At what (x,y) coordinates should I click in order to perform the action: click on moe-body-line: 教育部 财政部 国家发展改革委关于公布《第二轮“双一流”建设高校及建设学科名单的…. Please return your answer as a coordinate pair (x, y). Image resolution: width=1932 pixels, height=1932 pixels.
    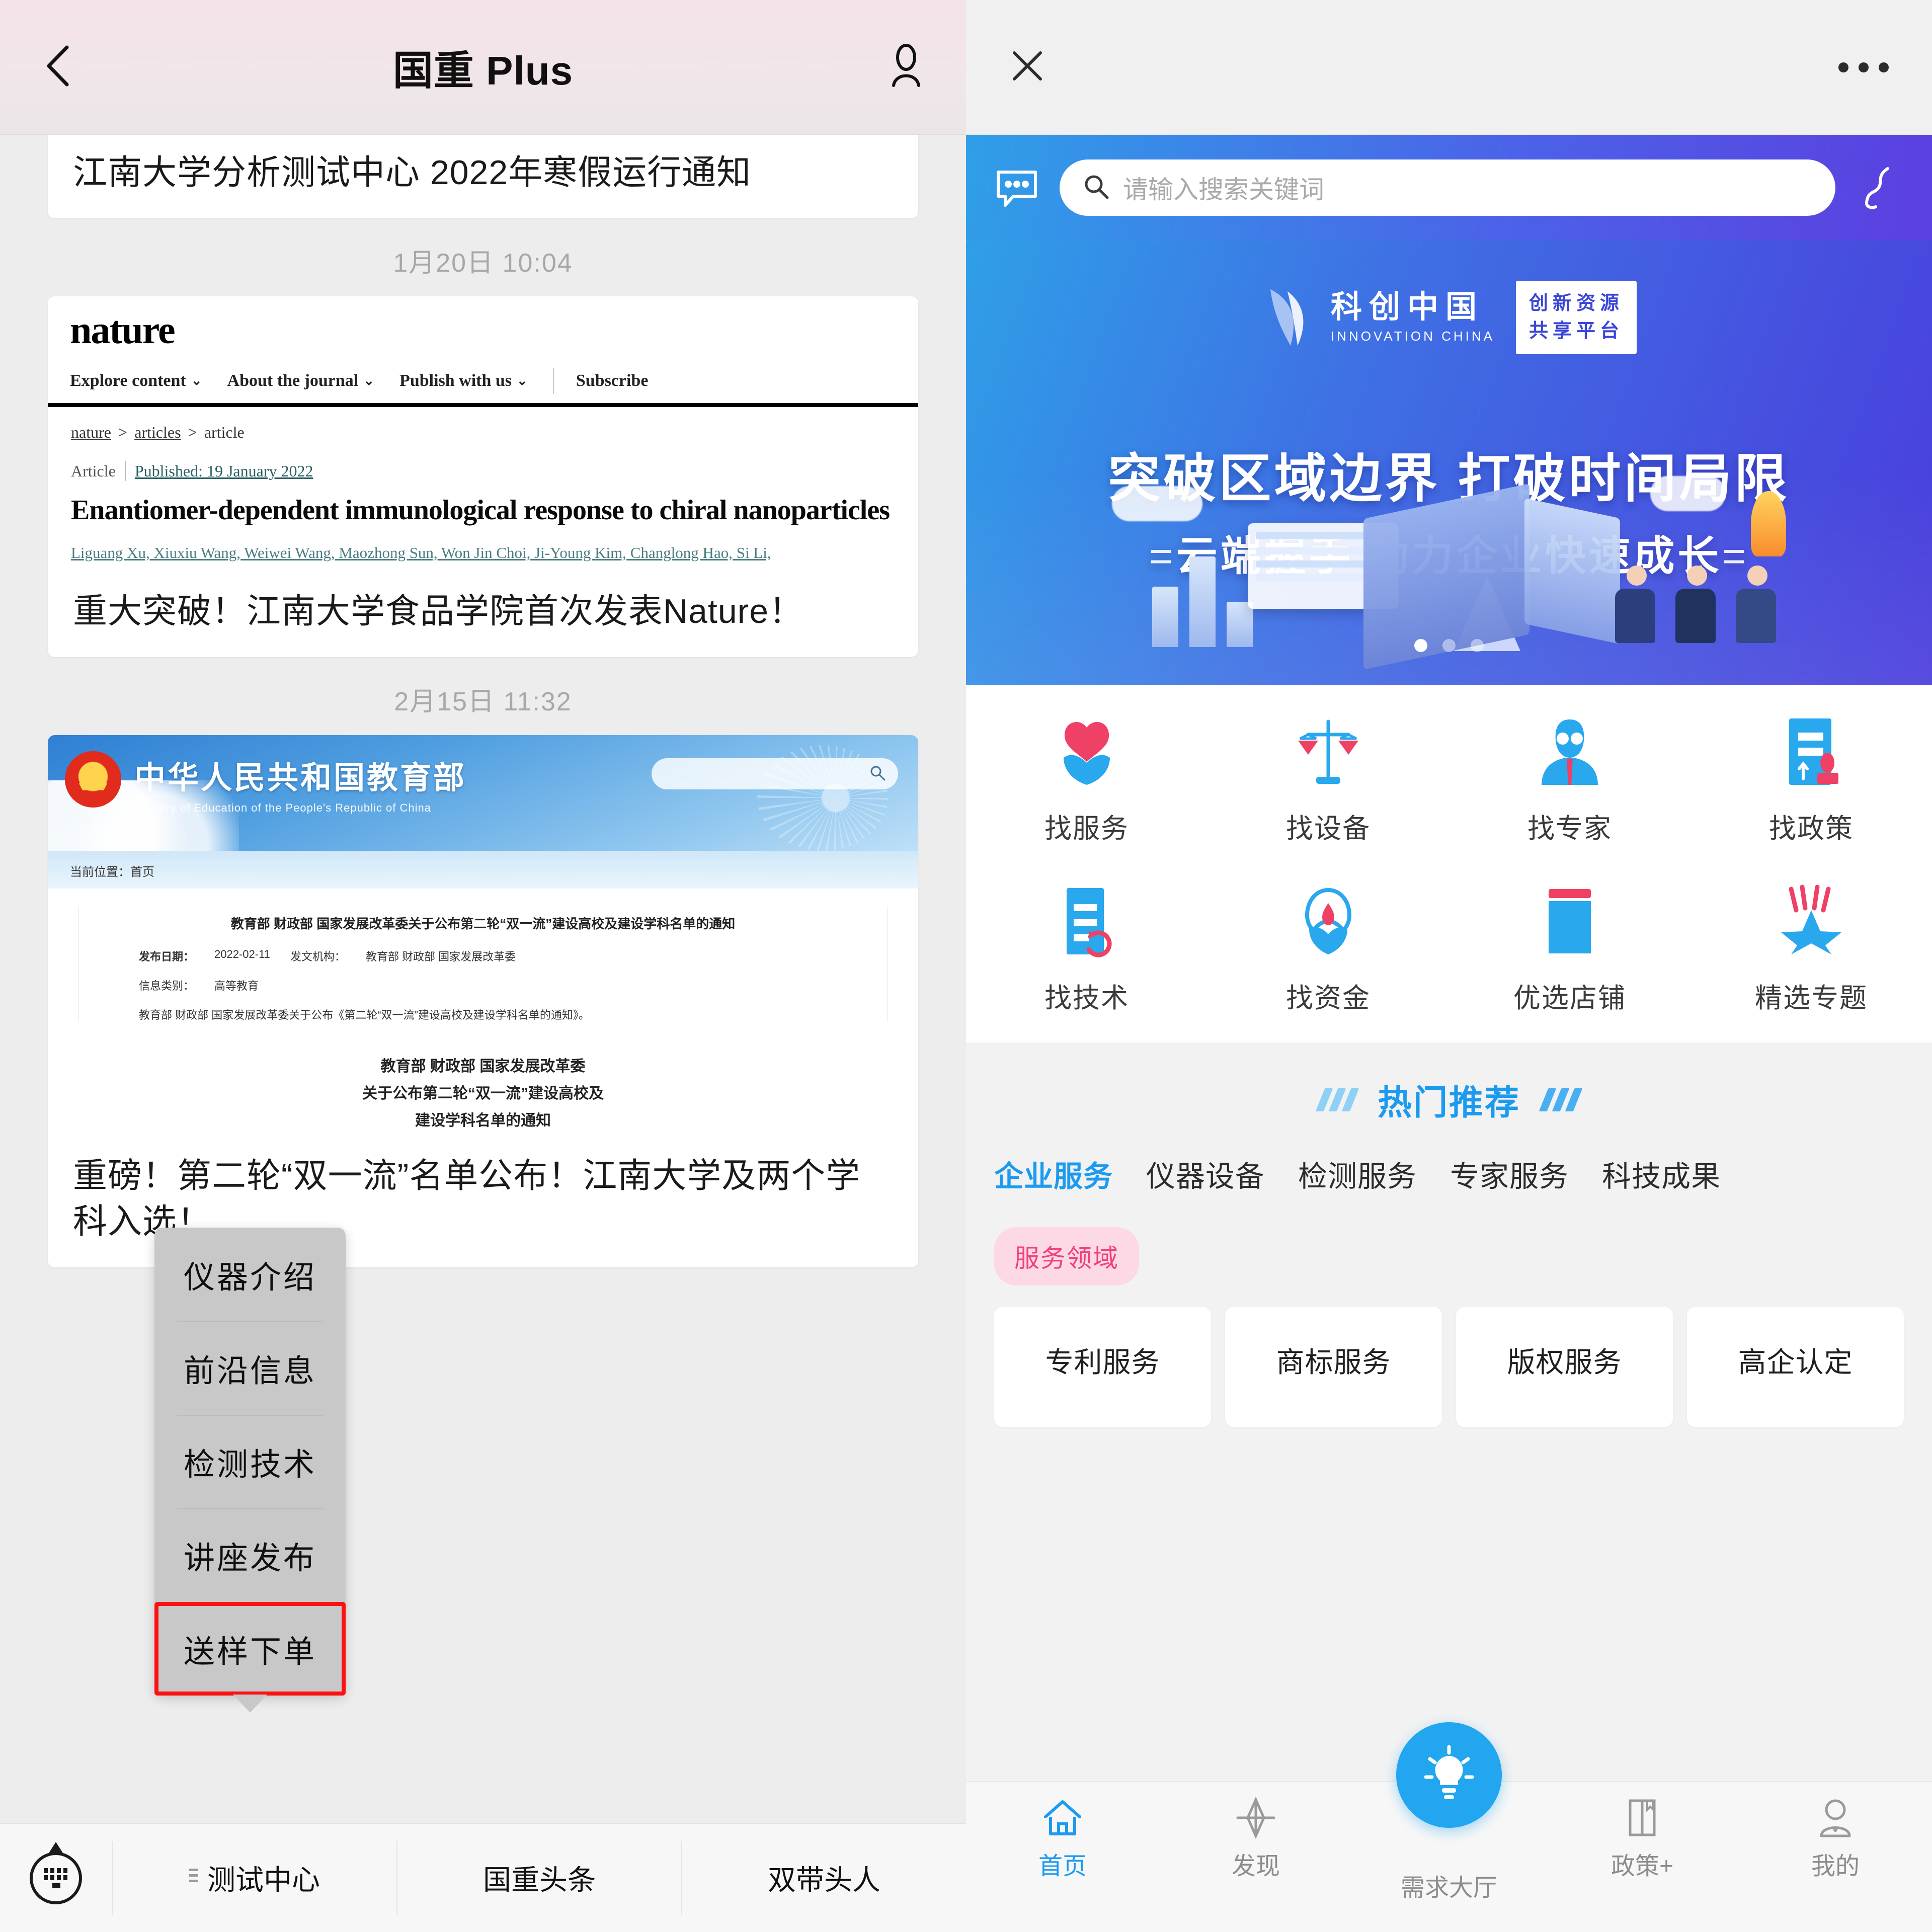
    Looking at the image, I should click on (483, 1014).